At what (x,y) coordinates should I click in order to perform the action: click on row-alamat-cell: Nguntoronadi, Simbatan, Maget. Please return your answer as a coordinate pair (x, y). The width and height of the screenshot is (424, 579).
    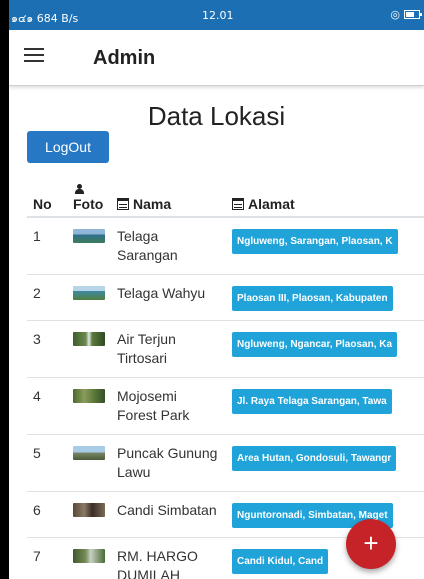
    Looking at the image, I should click on (325, 514).